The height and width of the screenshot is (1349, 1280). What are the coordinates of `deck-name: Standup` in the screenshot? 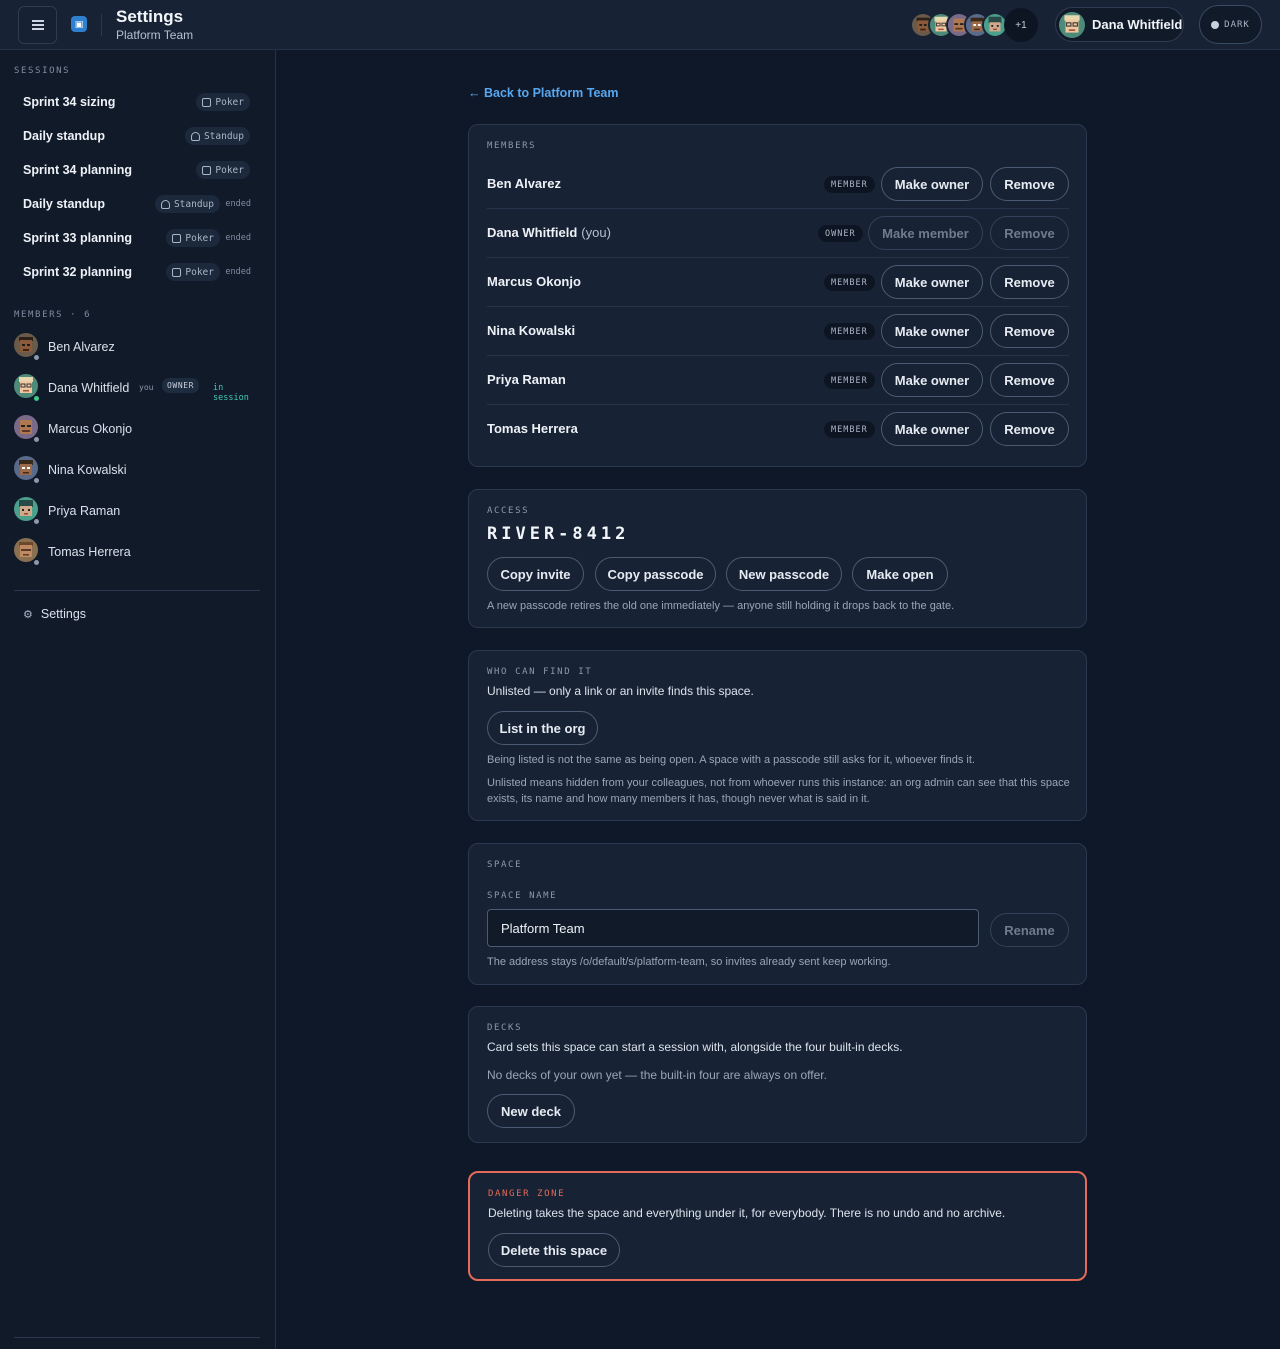 It's located at (193, 204).